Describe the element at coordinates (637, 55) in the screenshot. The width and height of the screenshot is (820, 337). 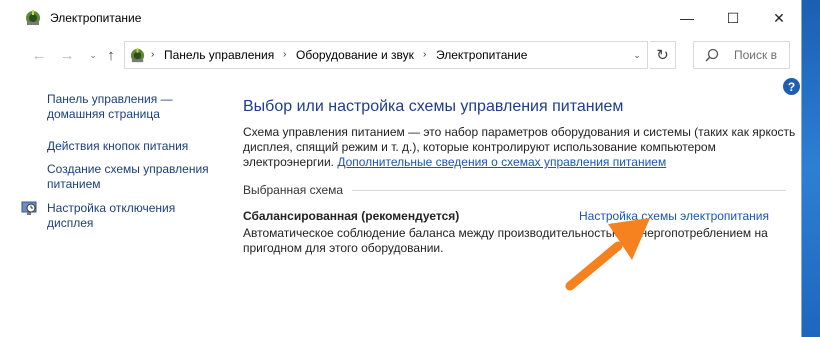
I see `address-dropdown-button: ⌄` at that location.